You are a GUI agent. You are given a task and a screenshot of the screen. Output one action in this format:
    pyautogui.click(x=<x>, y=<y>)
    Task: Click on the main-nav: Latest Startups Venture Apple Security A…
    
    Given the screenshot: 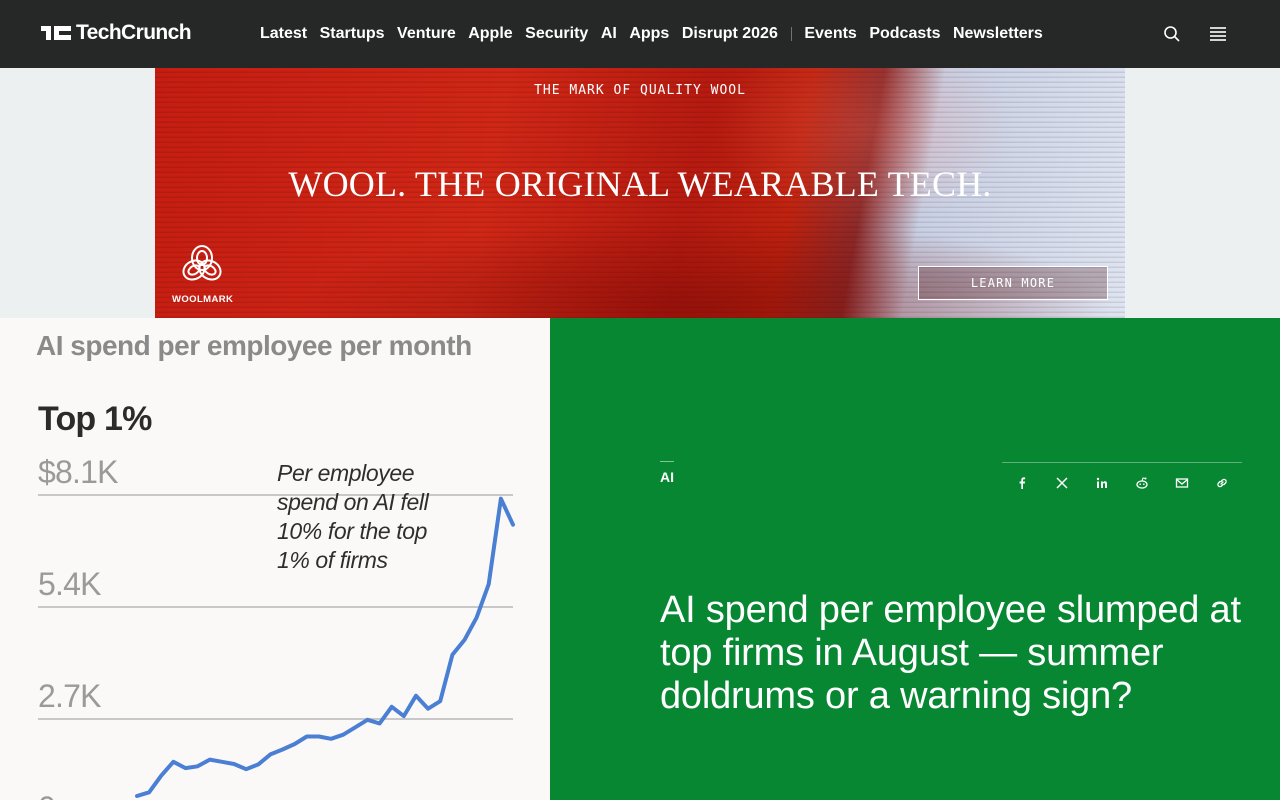 What is the action you would take?
    pyautogui.click(x=657, y=34)
    